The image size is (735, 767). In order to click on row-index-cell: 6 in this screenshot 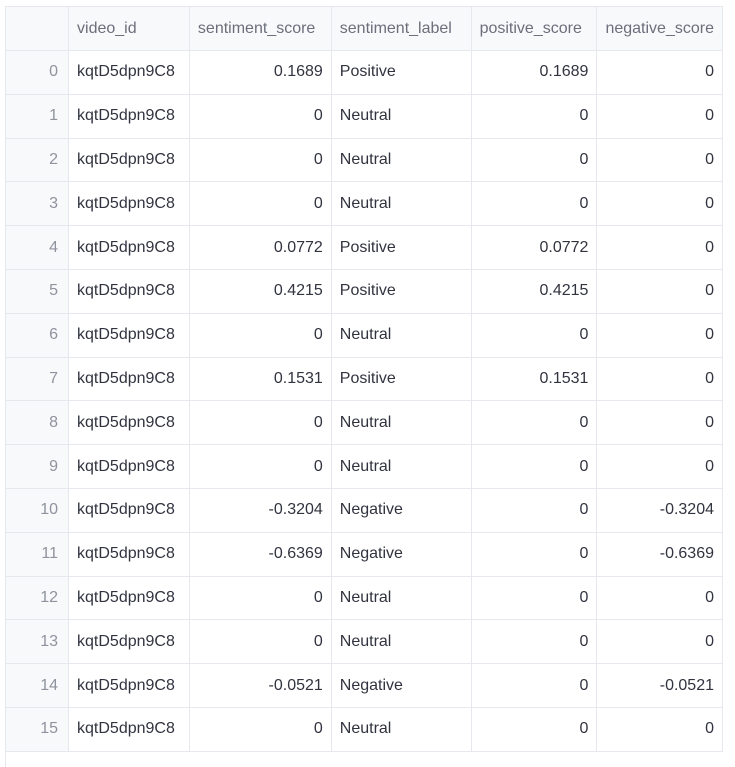, I will do `click(38, 335)`.